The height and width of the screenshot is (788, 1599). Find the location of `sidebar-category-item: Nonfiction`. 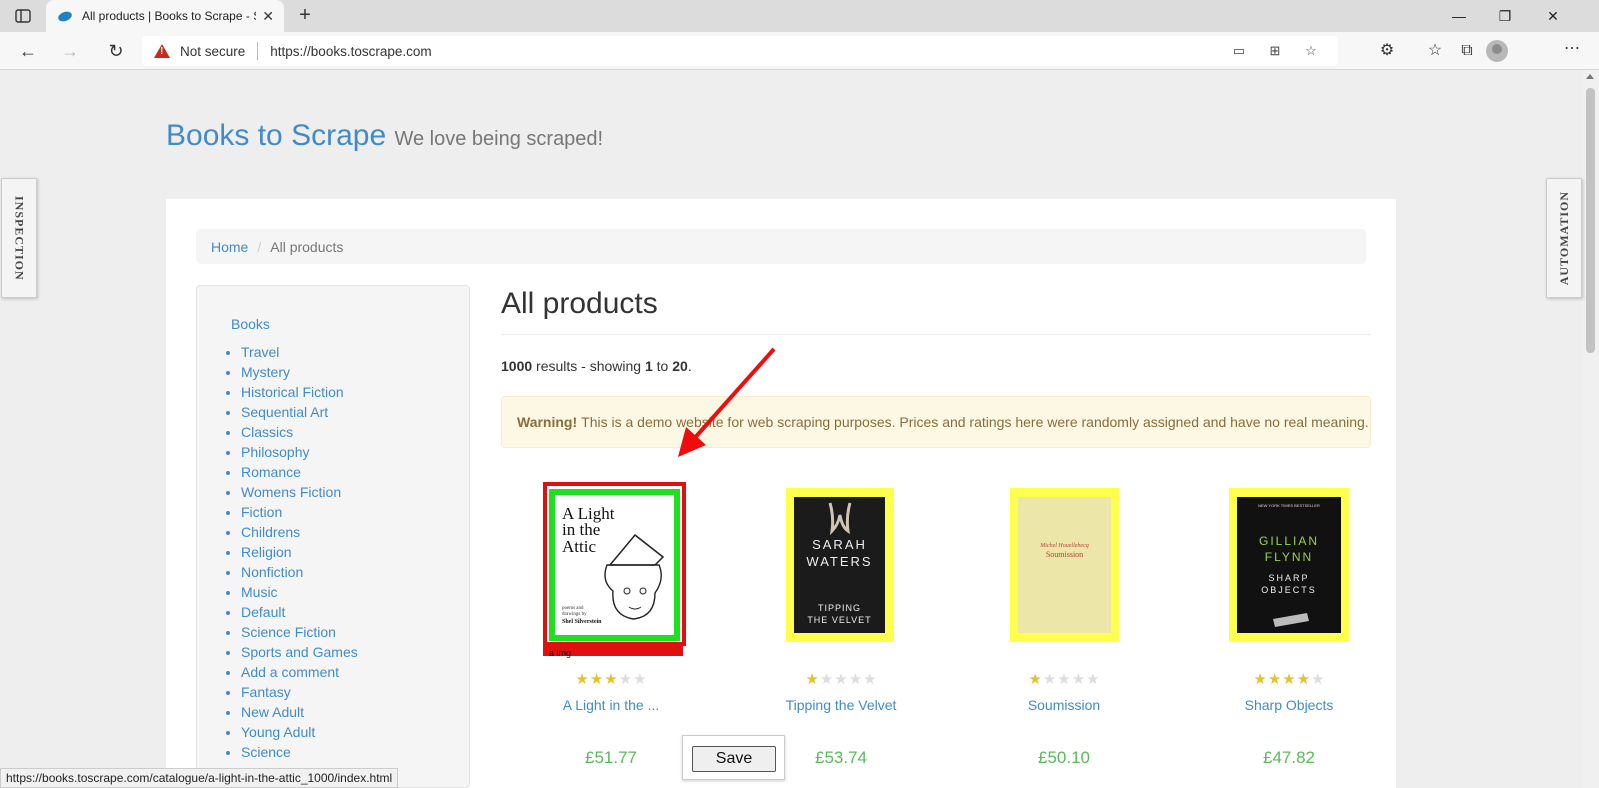

sidebar-category-item: Nonfiction is located at coordinates (355, 572).